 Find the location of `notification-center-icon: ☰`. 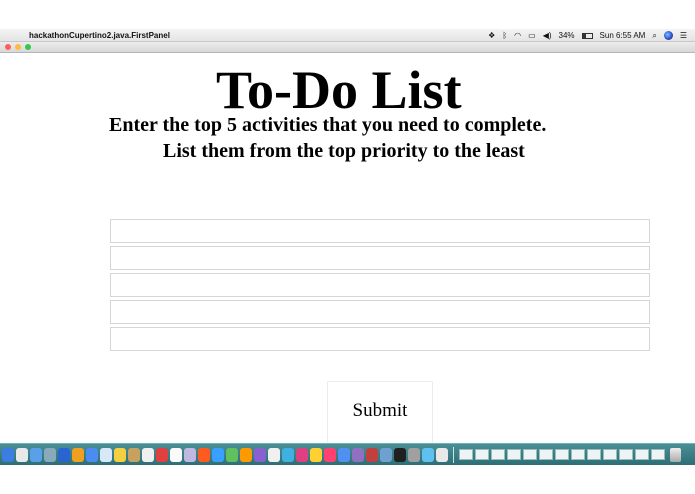

notification-center-icon: ☰ is located at coordinates (683, 35).